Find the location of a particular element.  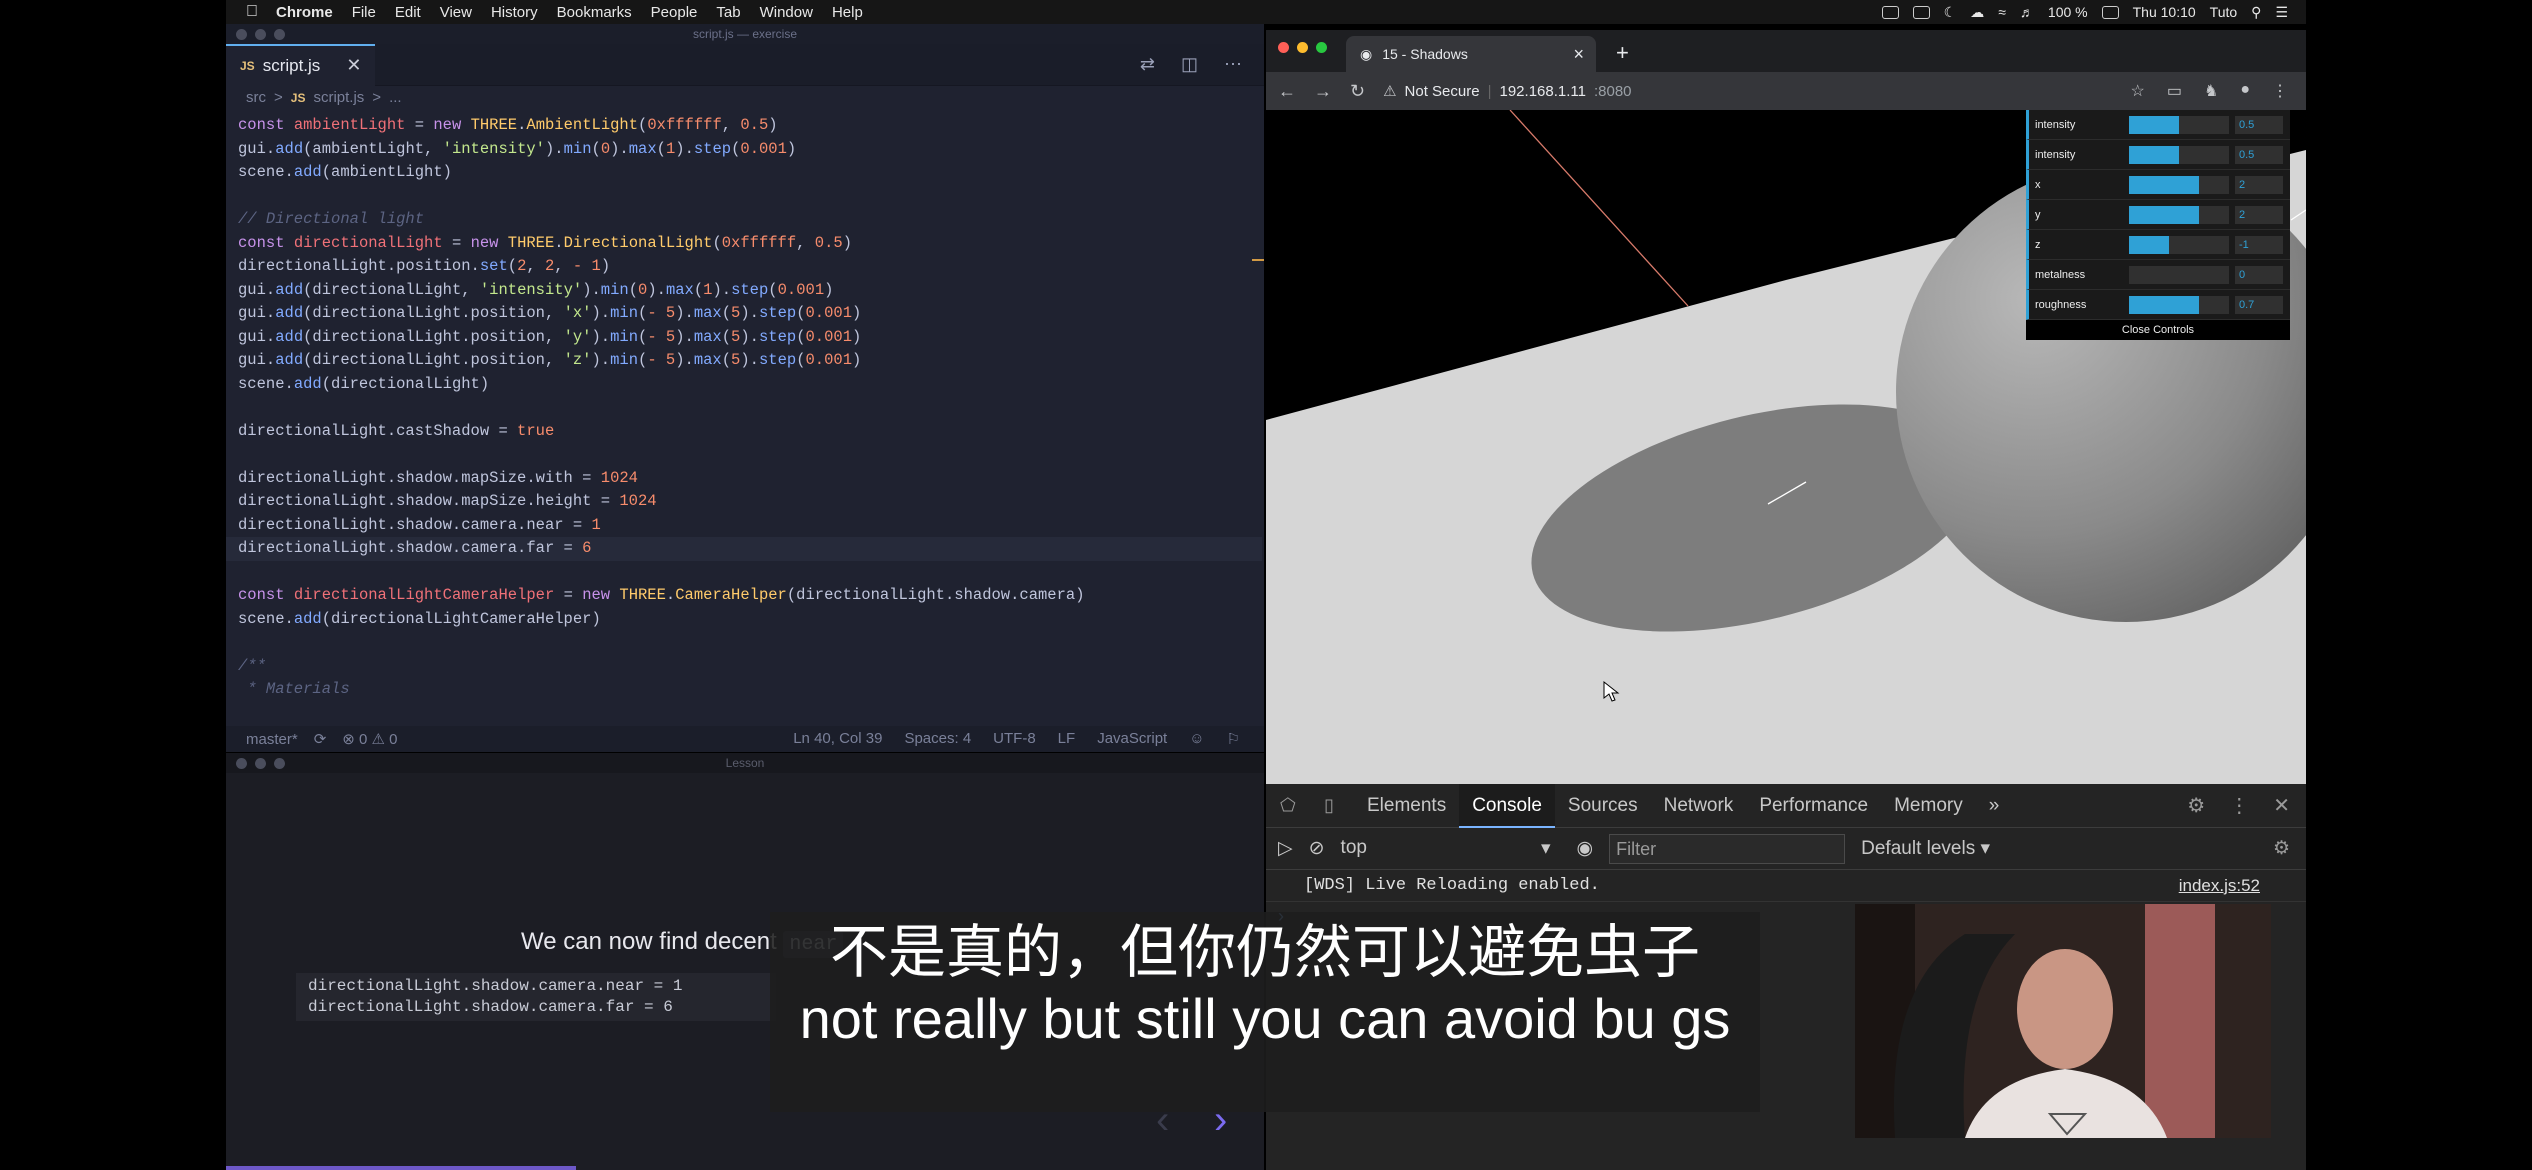

gui-value: -1 is located at coordinates (2259, 244).